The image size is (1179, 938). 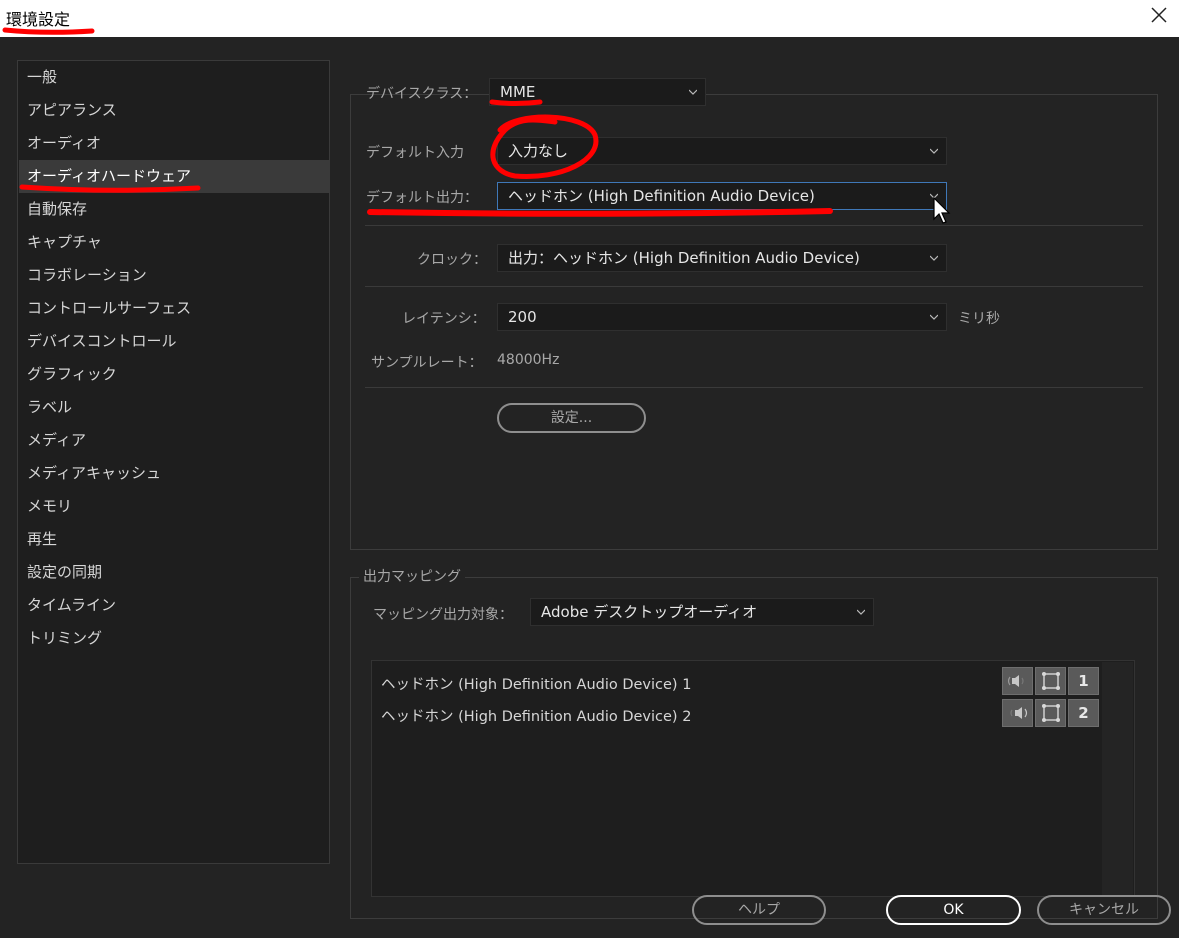 What do you see at coordinates (597, 92) in the screenshot?
I see `device-class-select: MME` at bounding box center [597, 92].